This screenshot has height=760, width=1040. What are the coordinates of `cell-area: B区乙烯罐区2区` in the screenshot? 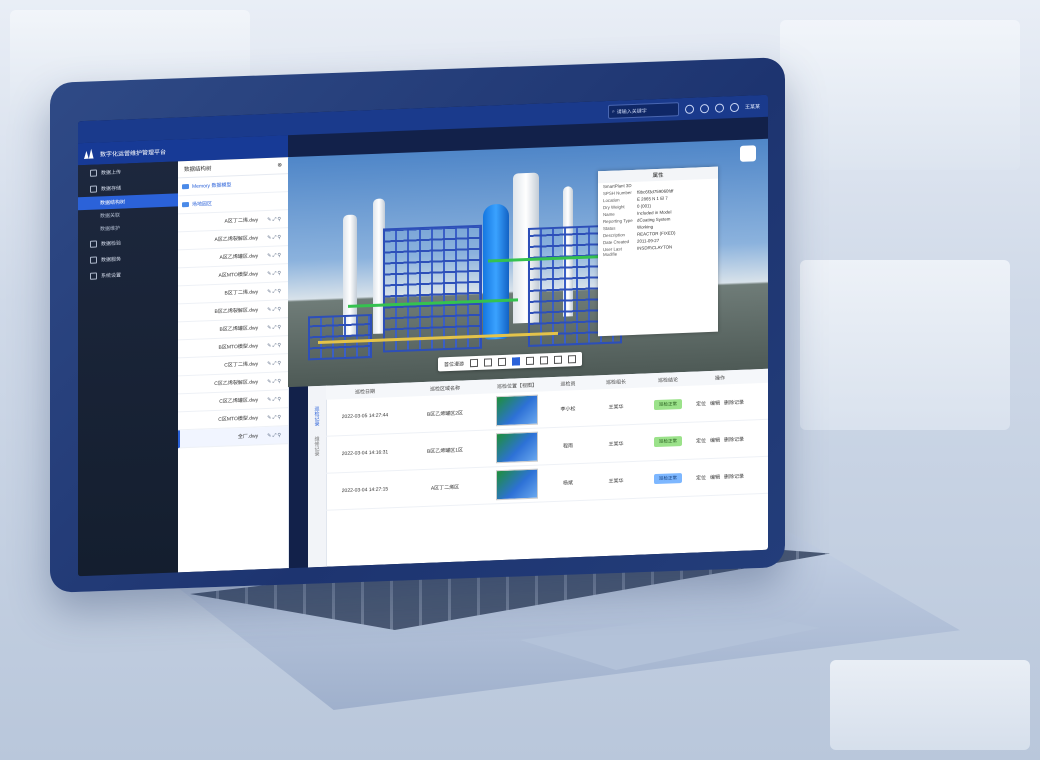 It's located at (445, 413).